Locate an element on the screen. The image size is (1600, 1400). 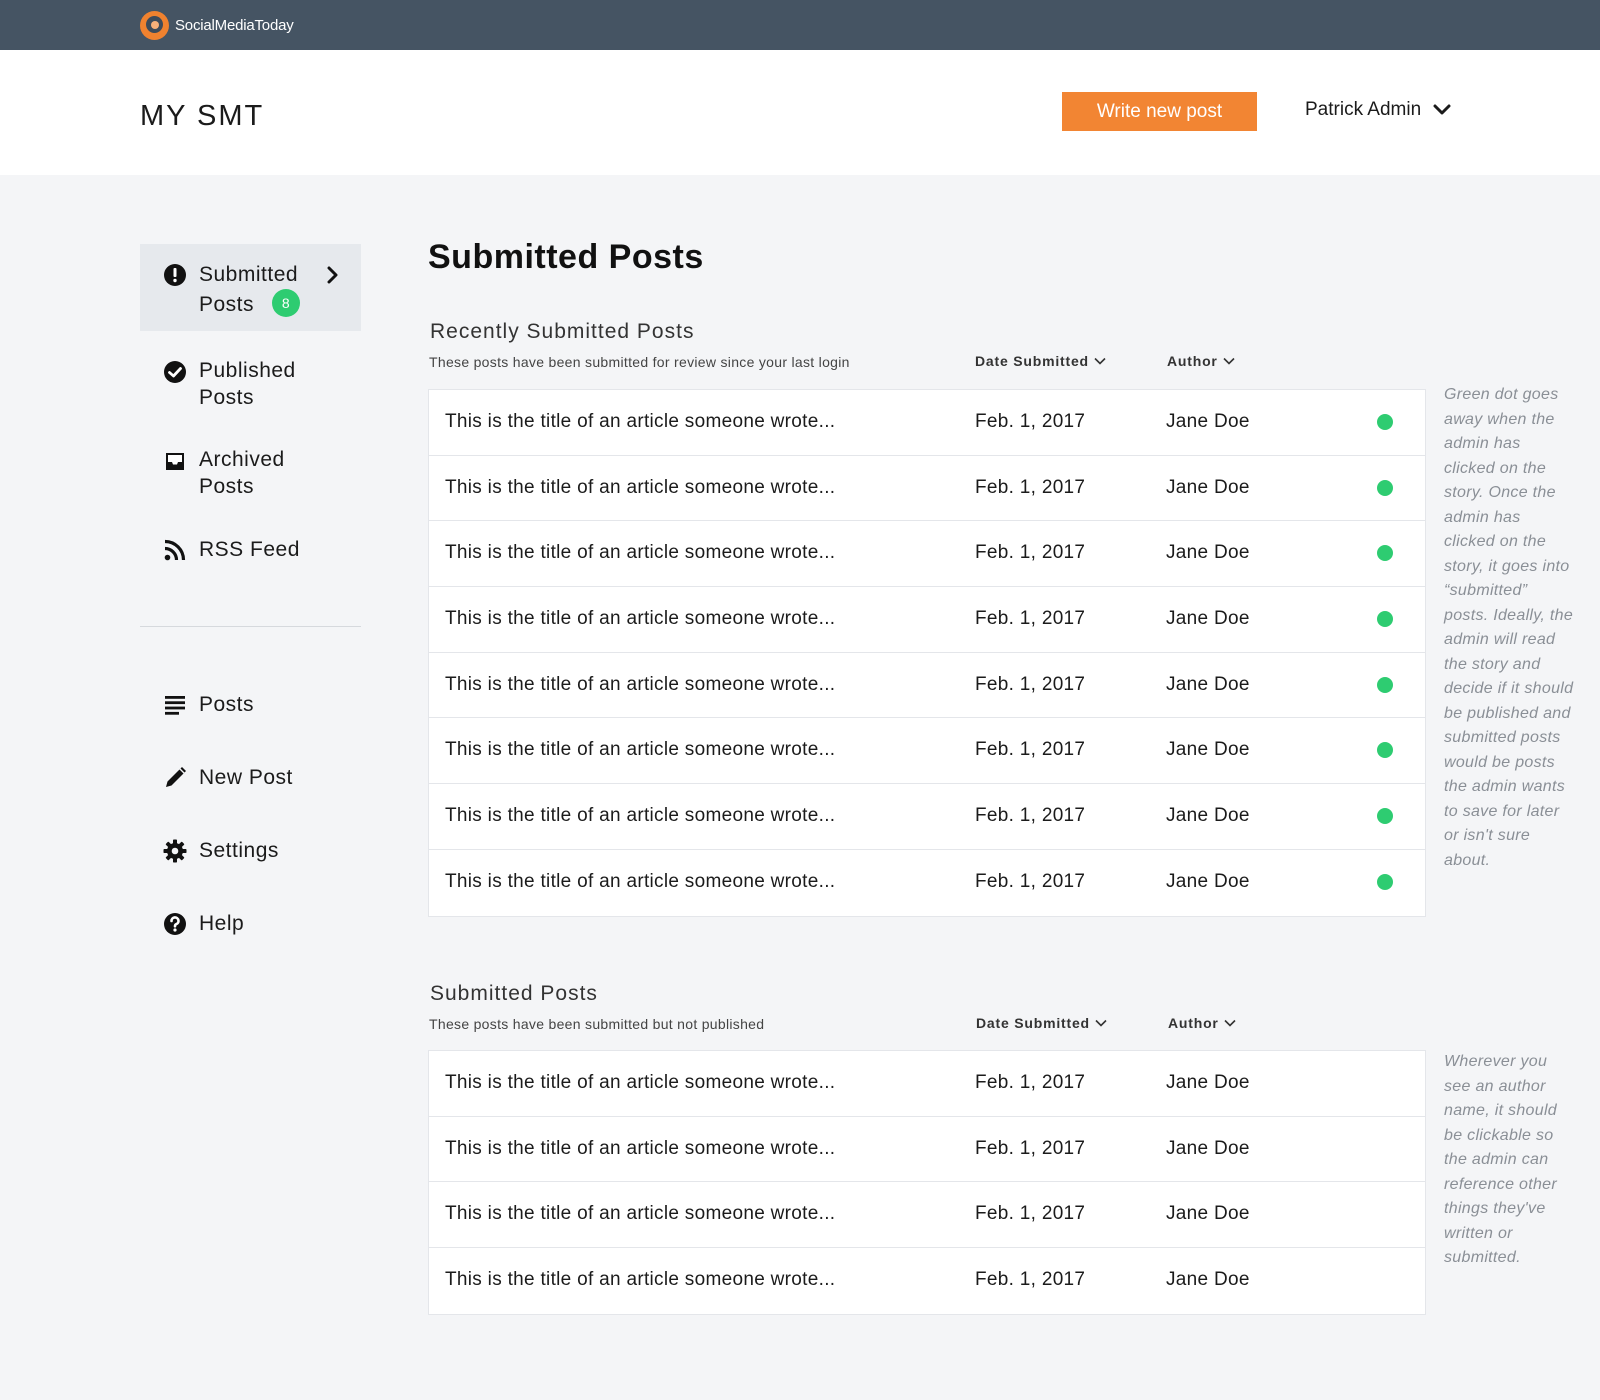
brand-name: SocialMediaToday is located at coordinates (234, 25).